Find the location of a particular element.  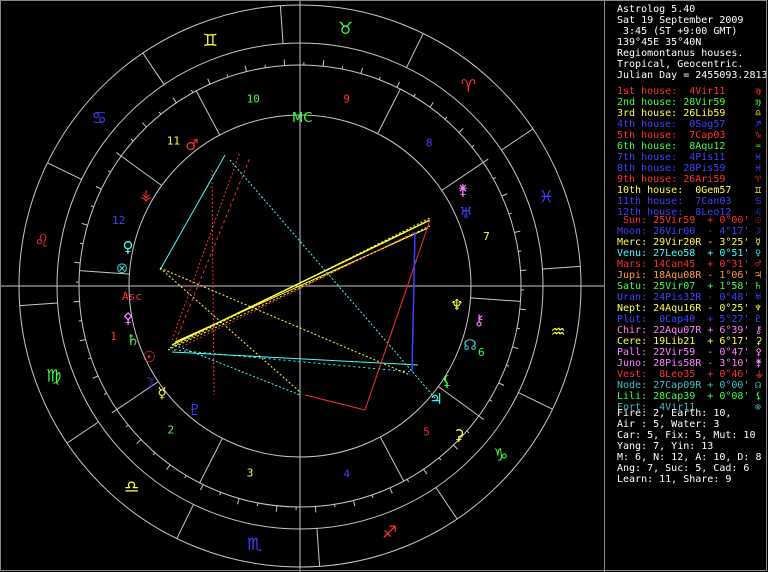

zodiac-sign-icon: ♑ is located at coordinates (500, 455).